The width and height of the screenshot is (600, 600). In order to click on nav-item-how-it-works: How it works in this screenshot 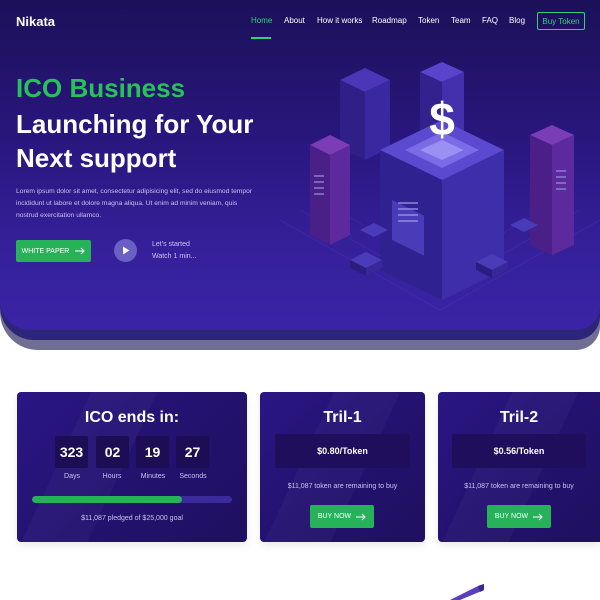, I will do `click(339, 20)`.